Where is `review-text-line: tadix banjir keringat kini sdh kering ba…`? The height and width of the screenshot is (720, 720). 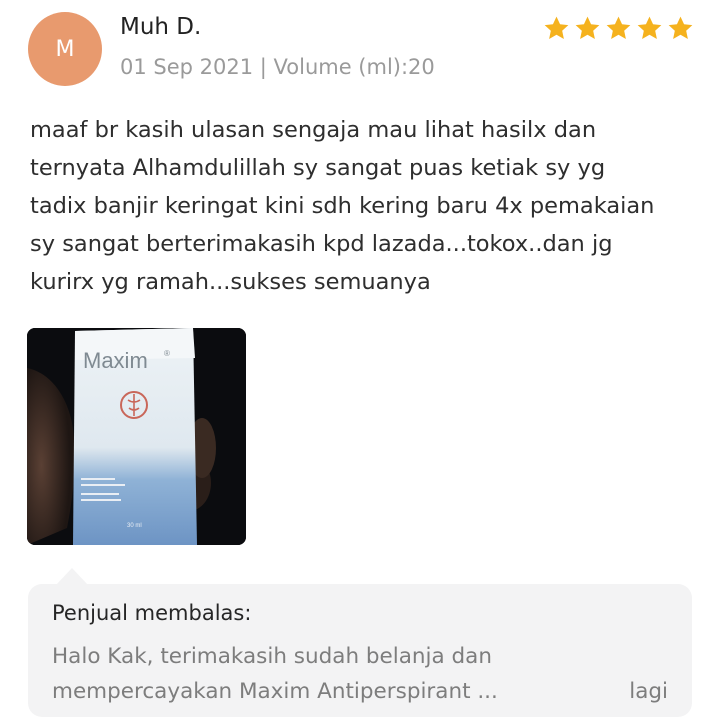 review-text-line: tadix banjir keringat kini sdh kering ba… is located at coordinates (342, 206).